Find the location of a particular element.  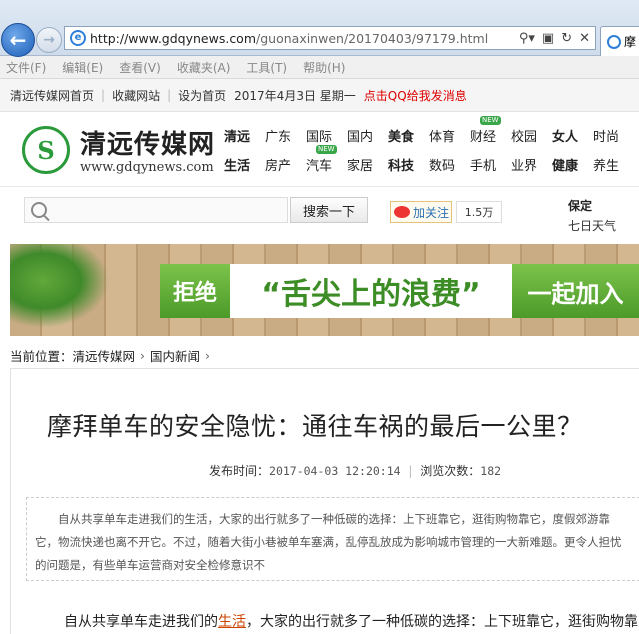

close-icon: ✕ is located at coordinates (584, 38).